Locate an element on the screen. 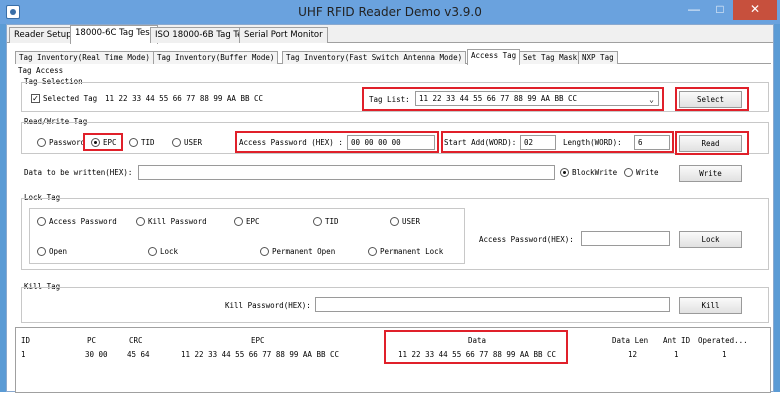 The image size is (780, 393). col-header-ant-id: Ant ID is located at coordinates (677, 340).